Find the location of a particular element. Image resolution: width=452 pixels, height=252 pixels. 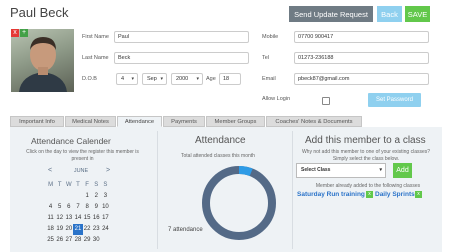

calendar-week-row: 18 19 20 21 22 23 24 is located at coordinates (78, 229).